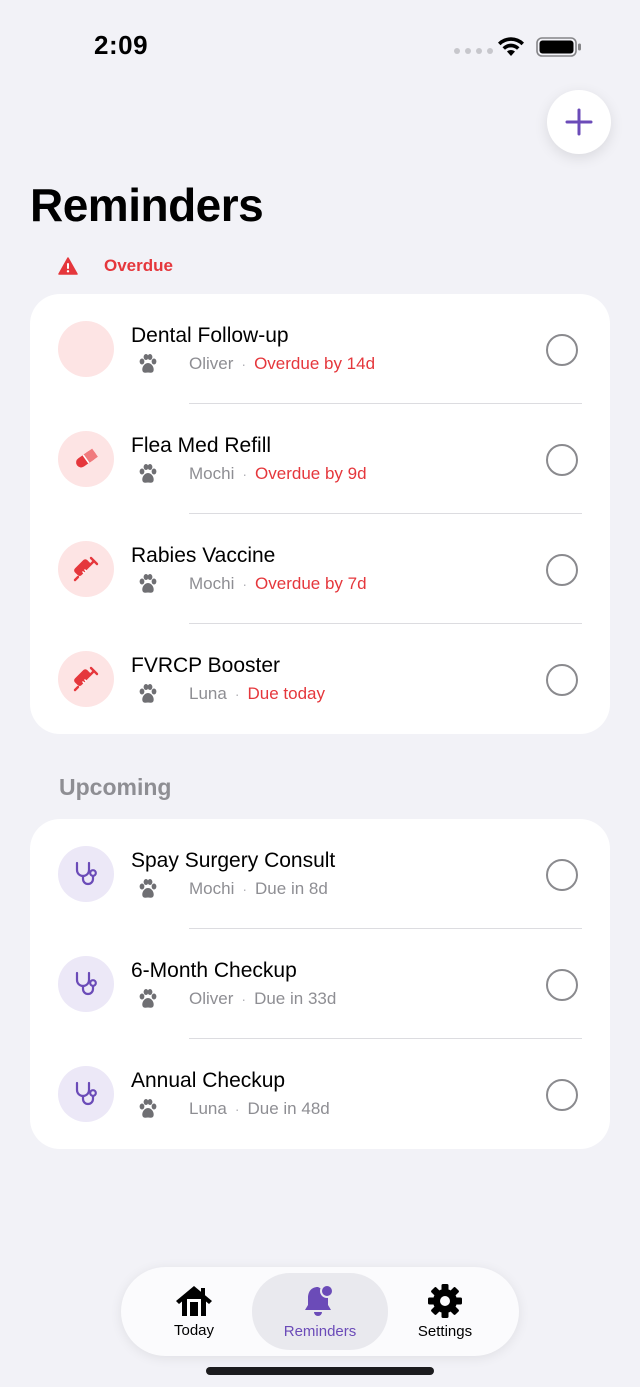 The image size is (640, 1387). Describe the element at coordinates (236, 999) in the screenshot. I see `reminder-meta: Oliver · Due in 33d` at that location.